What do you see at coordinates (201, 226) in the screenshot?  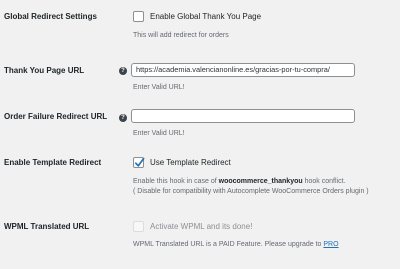 I see `wpml-checkbox-label: Activate WPML and its done!` at bounding box center [201, 226].